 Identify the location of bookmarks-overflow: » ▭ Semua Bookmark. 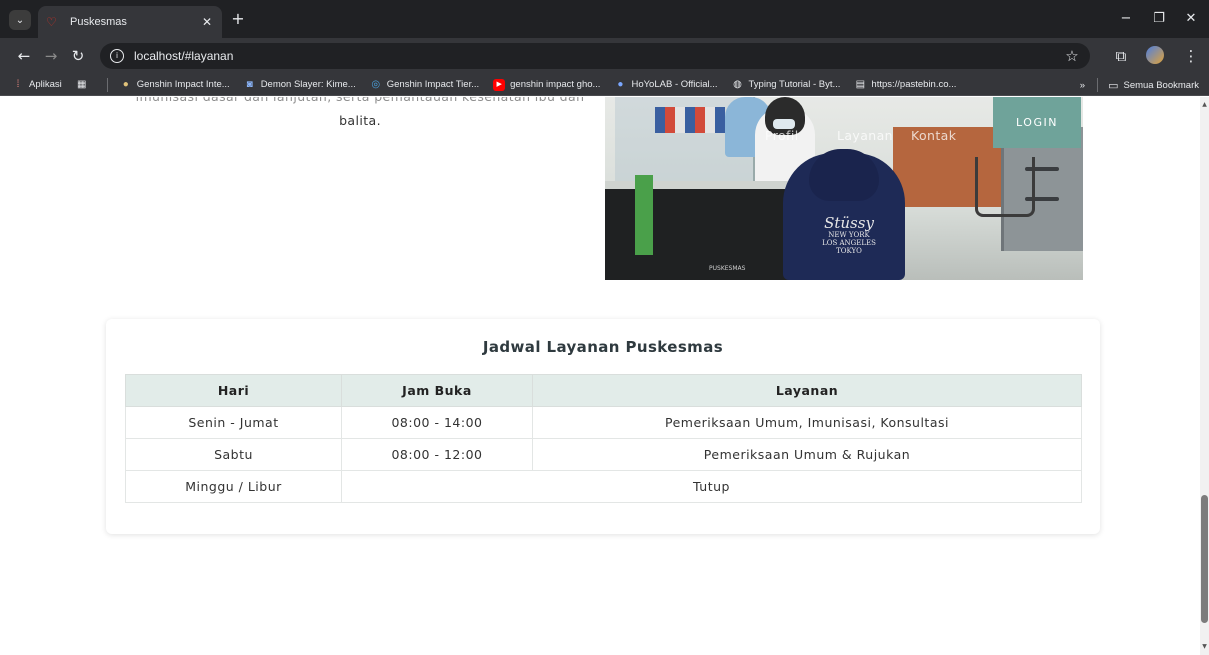
(1139, 85).